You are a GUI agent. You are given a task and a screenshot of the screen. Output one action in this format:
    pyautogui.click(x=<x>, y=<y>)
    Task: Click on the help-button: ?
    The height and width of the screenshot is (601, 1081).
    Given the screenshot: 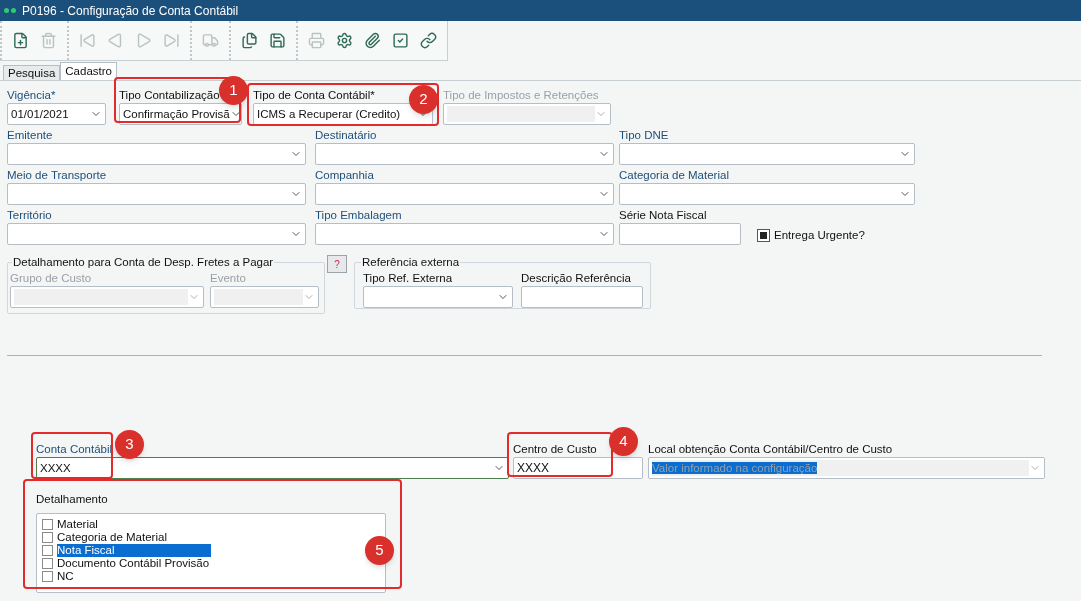 What is the action you would take?
    pyautogui.click(x=337, y=264)
    